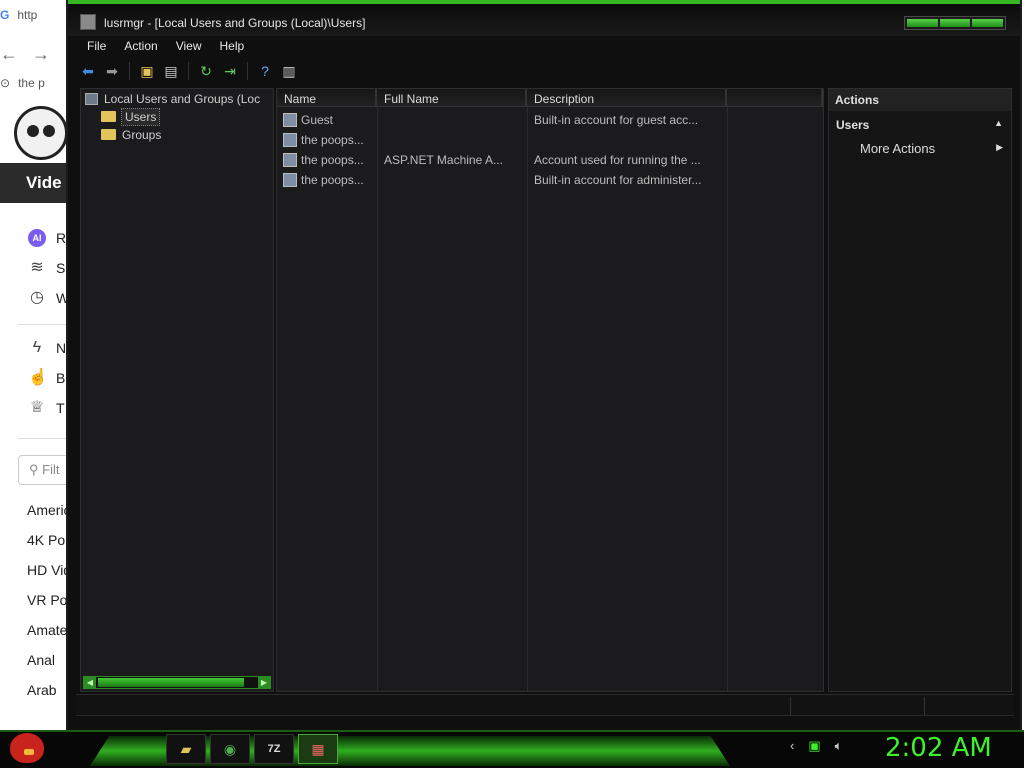  I want to click on minimize-button, so click(922, 23).